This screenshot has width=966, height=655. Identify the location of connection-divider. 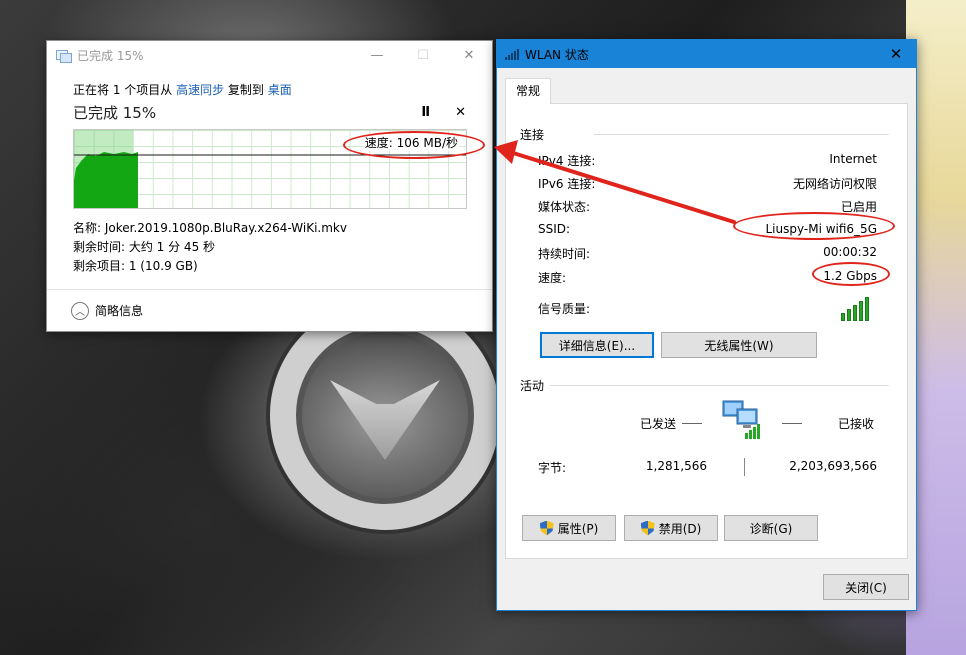
(741, 134).